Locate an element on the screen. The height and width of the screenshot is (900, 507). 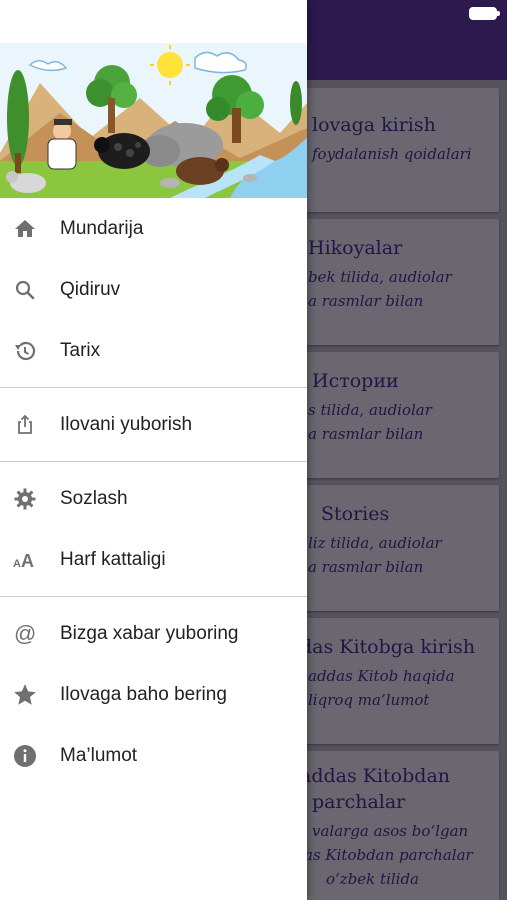
share-icon is located at coordinates (25, 425).